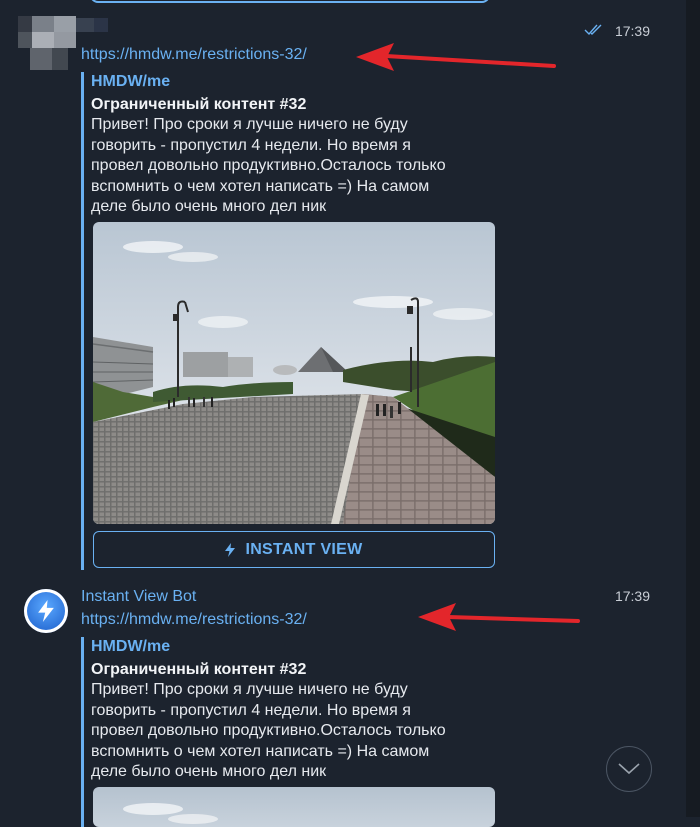 This screenshot has width=700, height=827. What do you see at coordinates (593, 30) in the screenshot?
I see `double-check-icon` at bounding box center [593, 30].